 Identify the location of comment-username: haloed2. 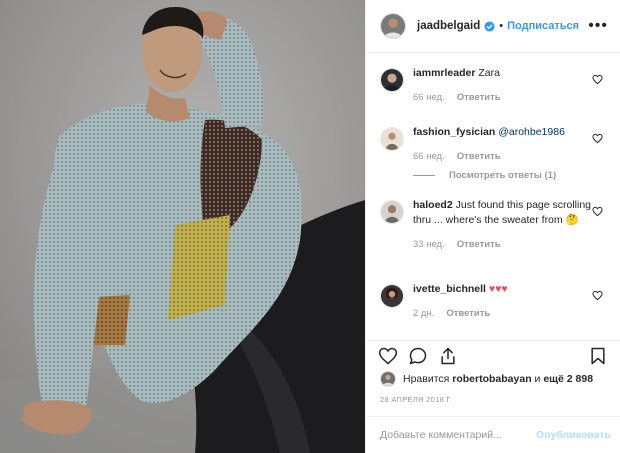
(433, 205).